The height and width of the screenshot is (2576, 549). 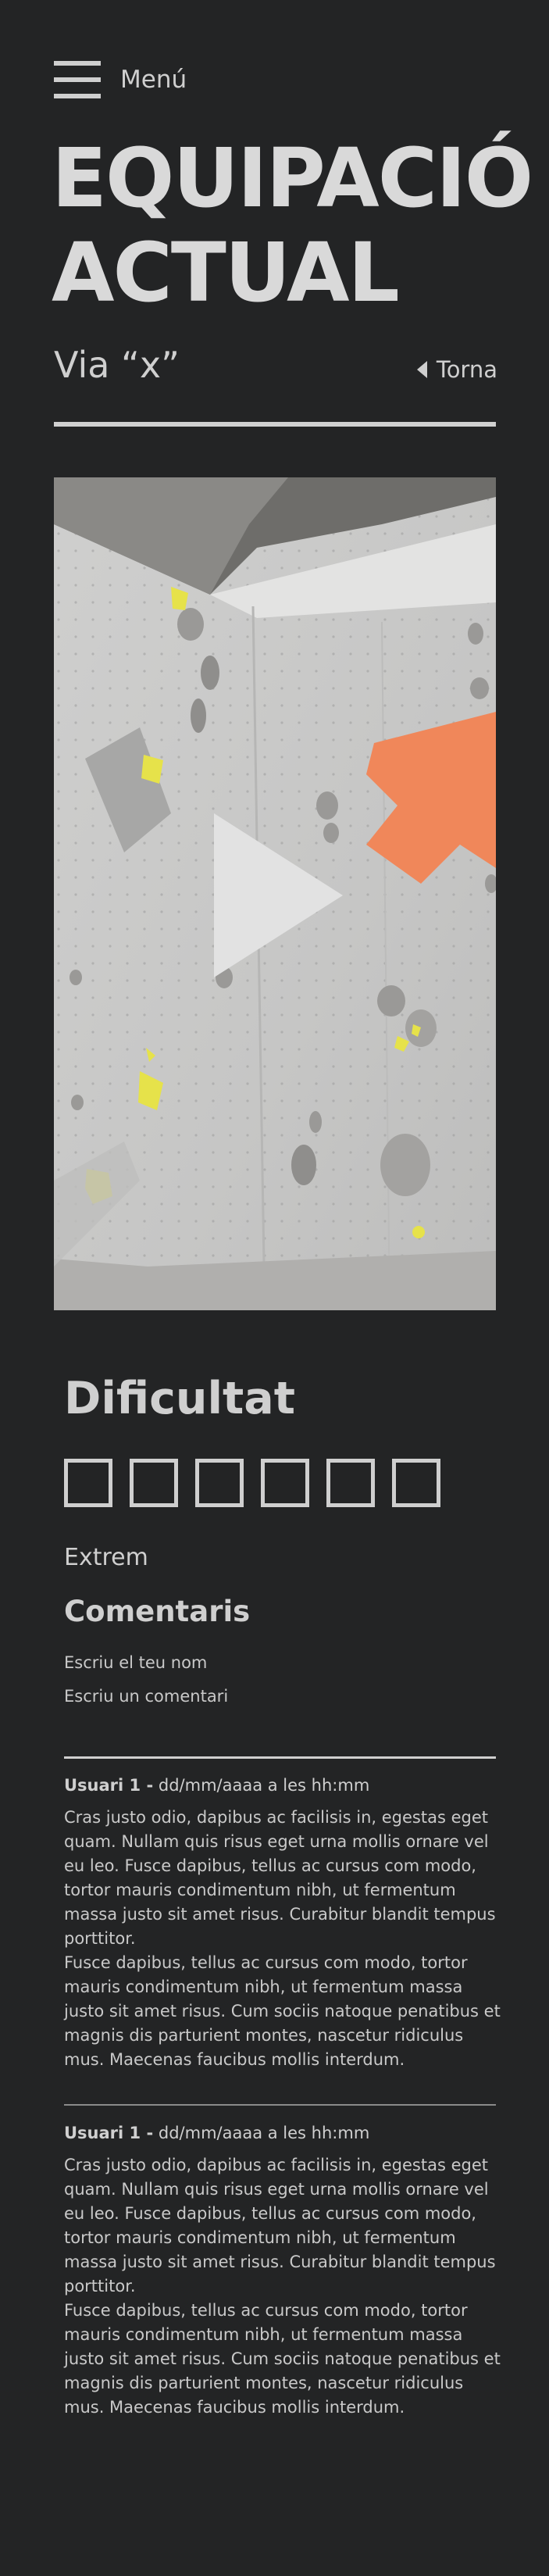 What do you see at coordinates (467, 370) in the screenshot?
I see `back-label: Torna` at bounding box center [467, 370].